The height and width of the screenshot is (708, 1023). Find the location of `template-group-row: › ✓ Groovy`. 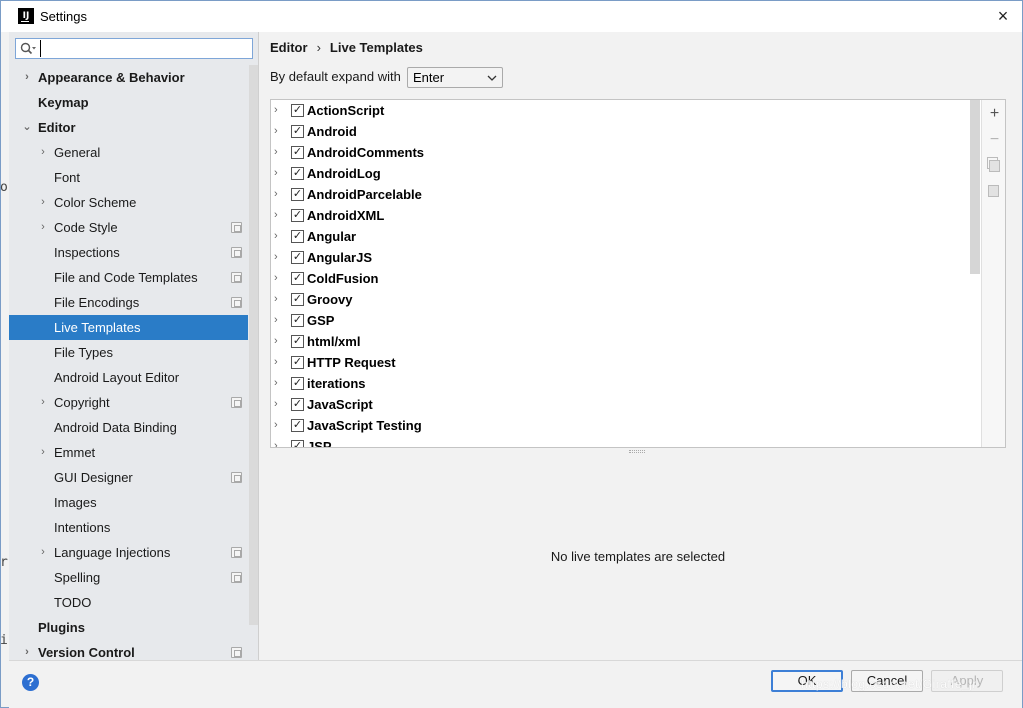

template-group-row: › ✓ Groovy is located at coordinates (621, 299).